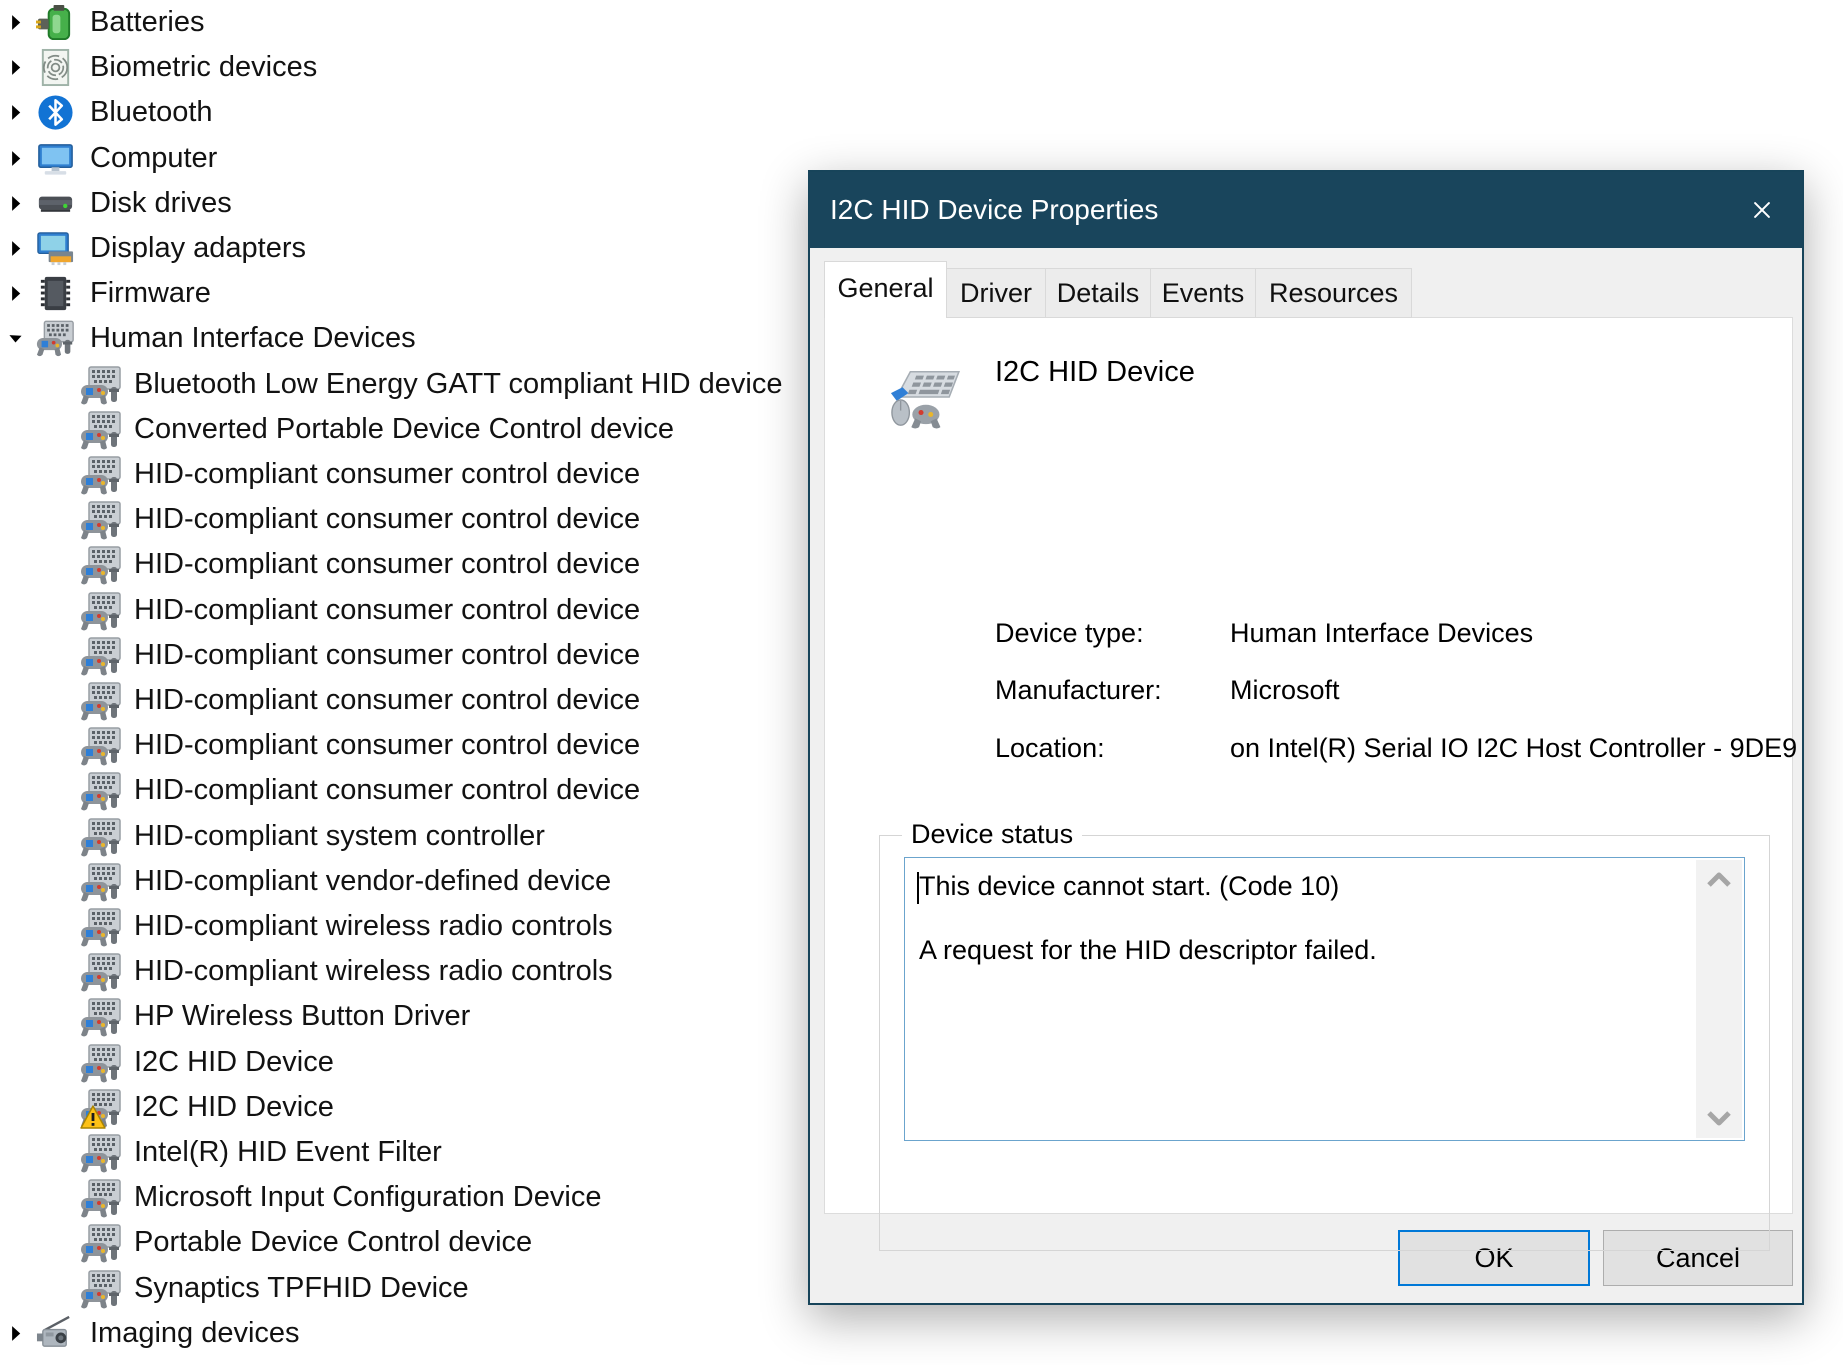  What do you see at coordinates (301, 1287) in the screenshot?
I see `tree-item-label: Synaptics TPFHID Device` at bounding box center [301, 1287].